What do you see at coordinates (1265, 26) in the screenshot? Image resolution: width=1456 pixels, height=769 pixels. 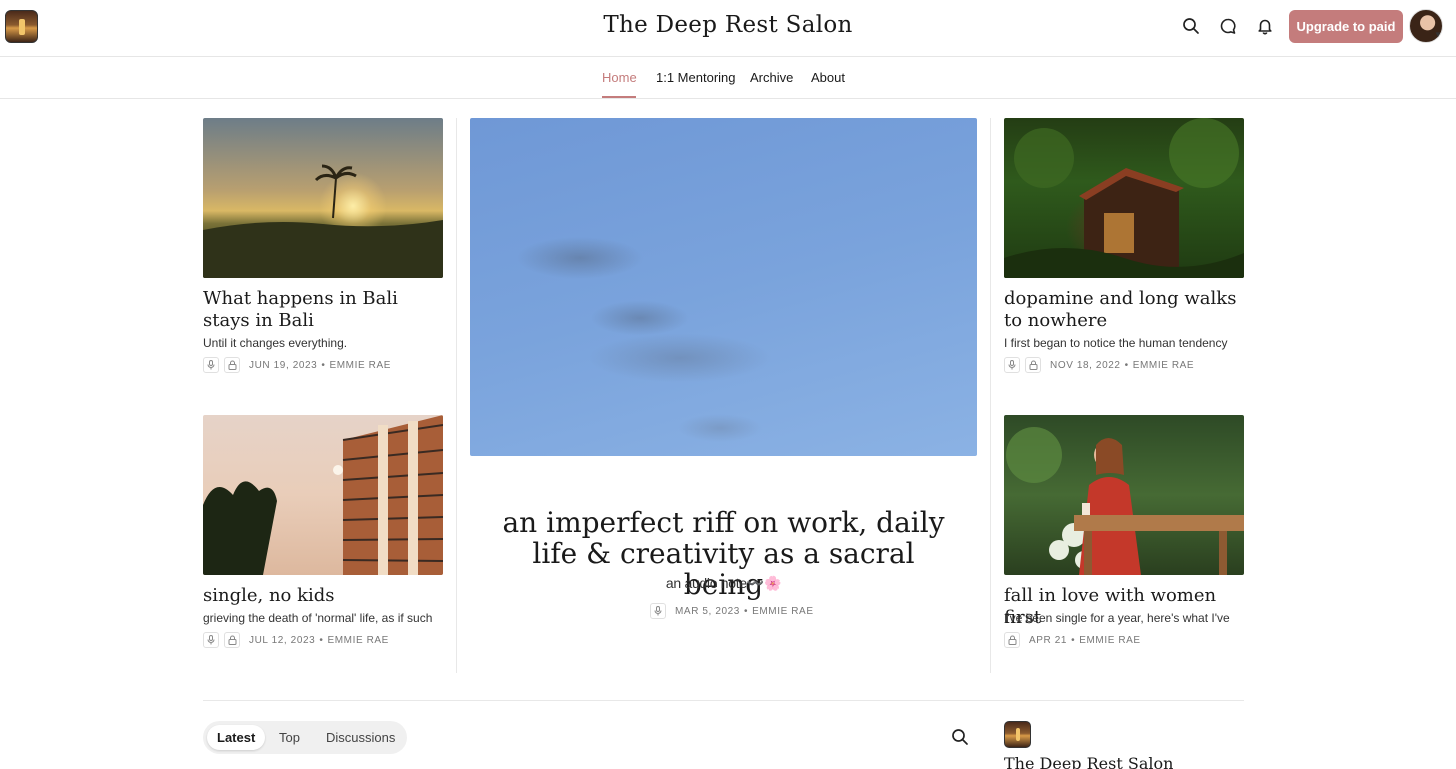 I see `bell-icon` at bounding box center [1265, 26].